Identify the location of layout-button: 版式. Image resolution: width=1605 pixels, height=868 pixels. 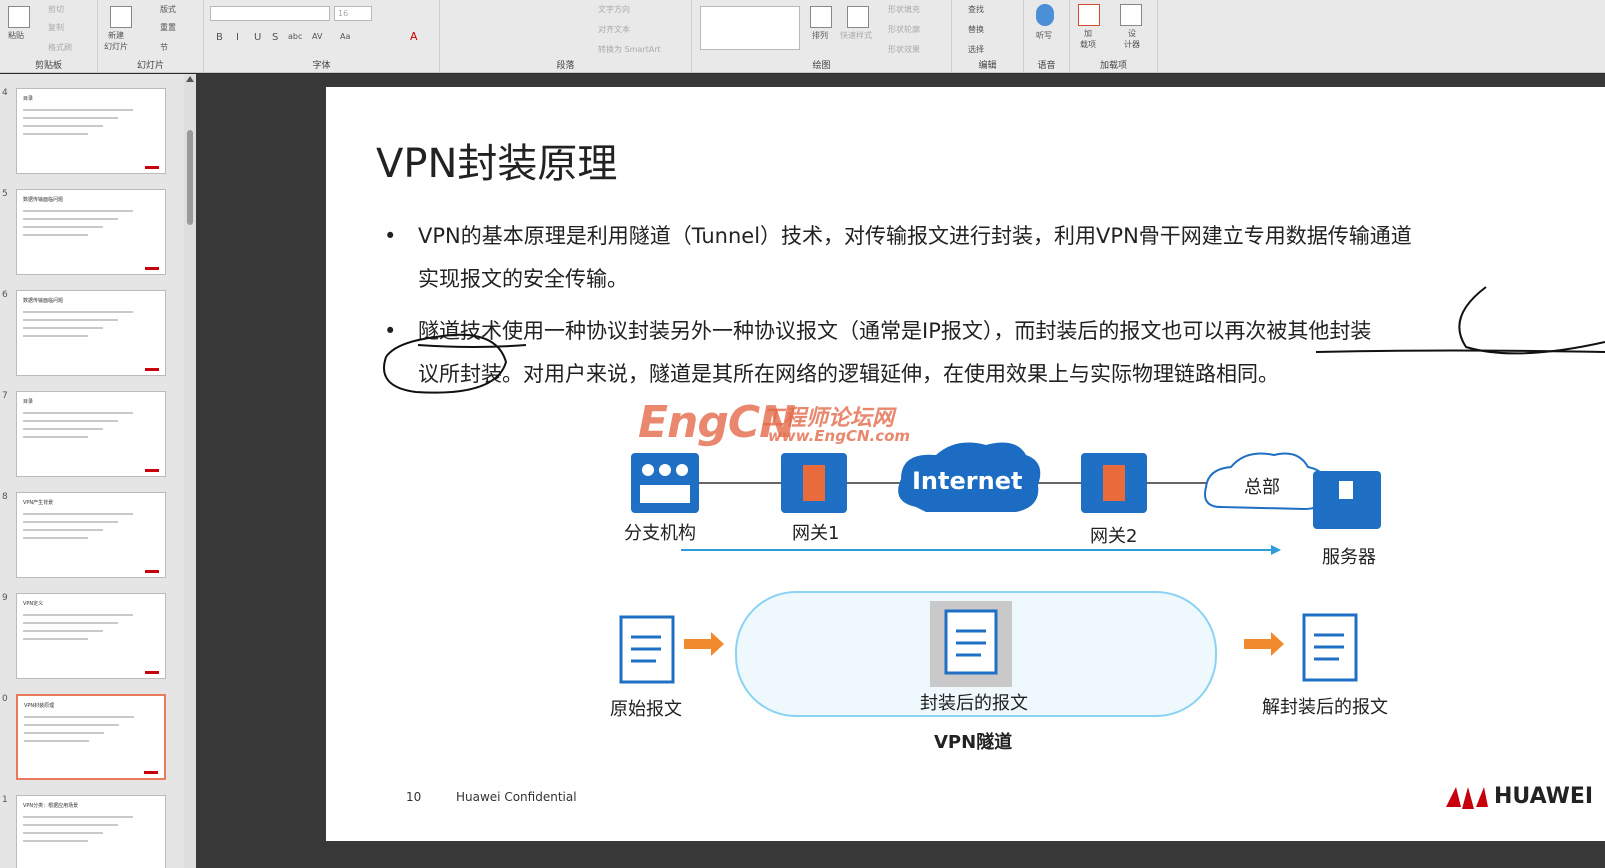
(168, 9).